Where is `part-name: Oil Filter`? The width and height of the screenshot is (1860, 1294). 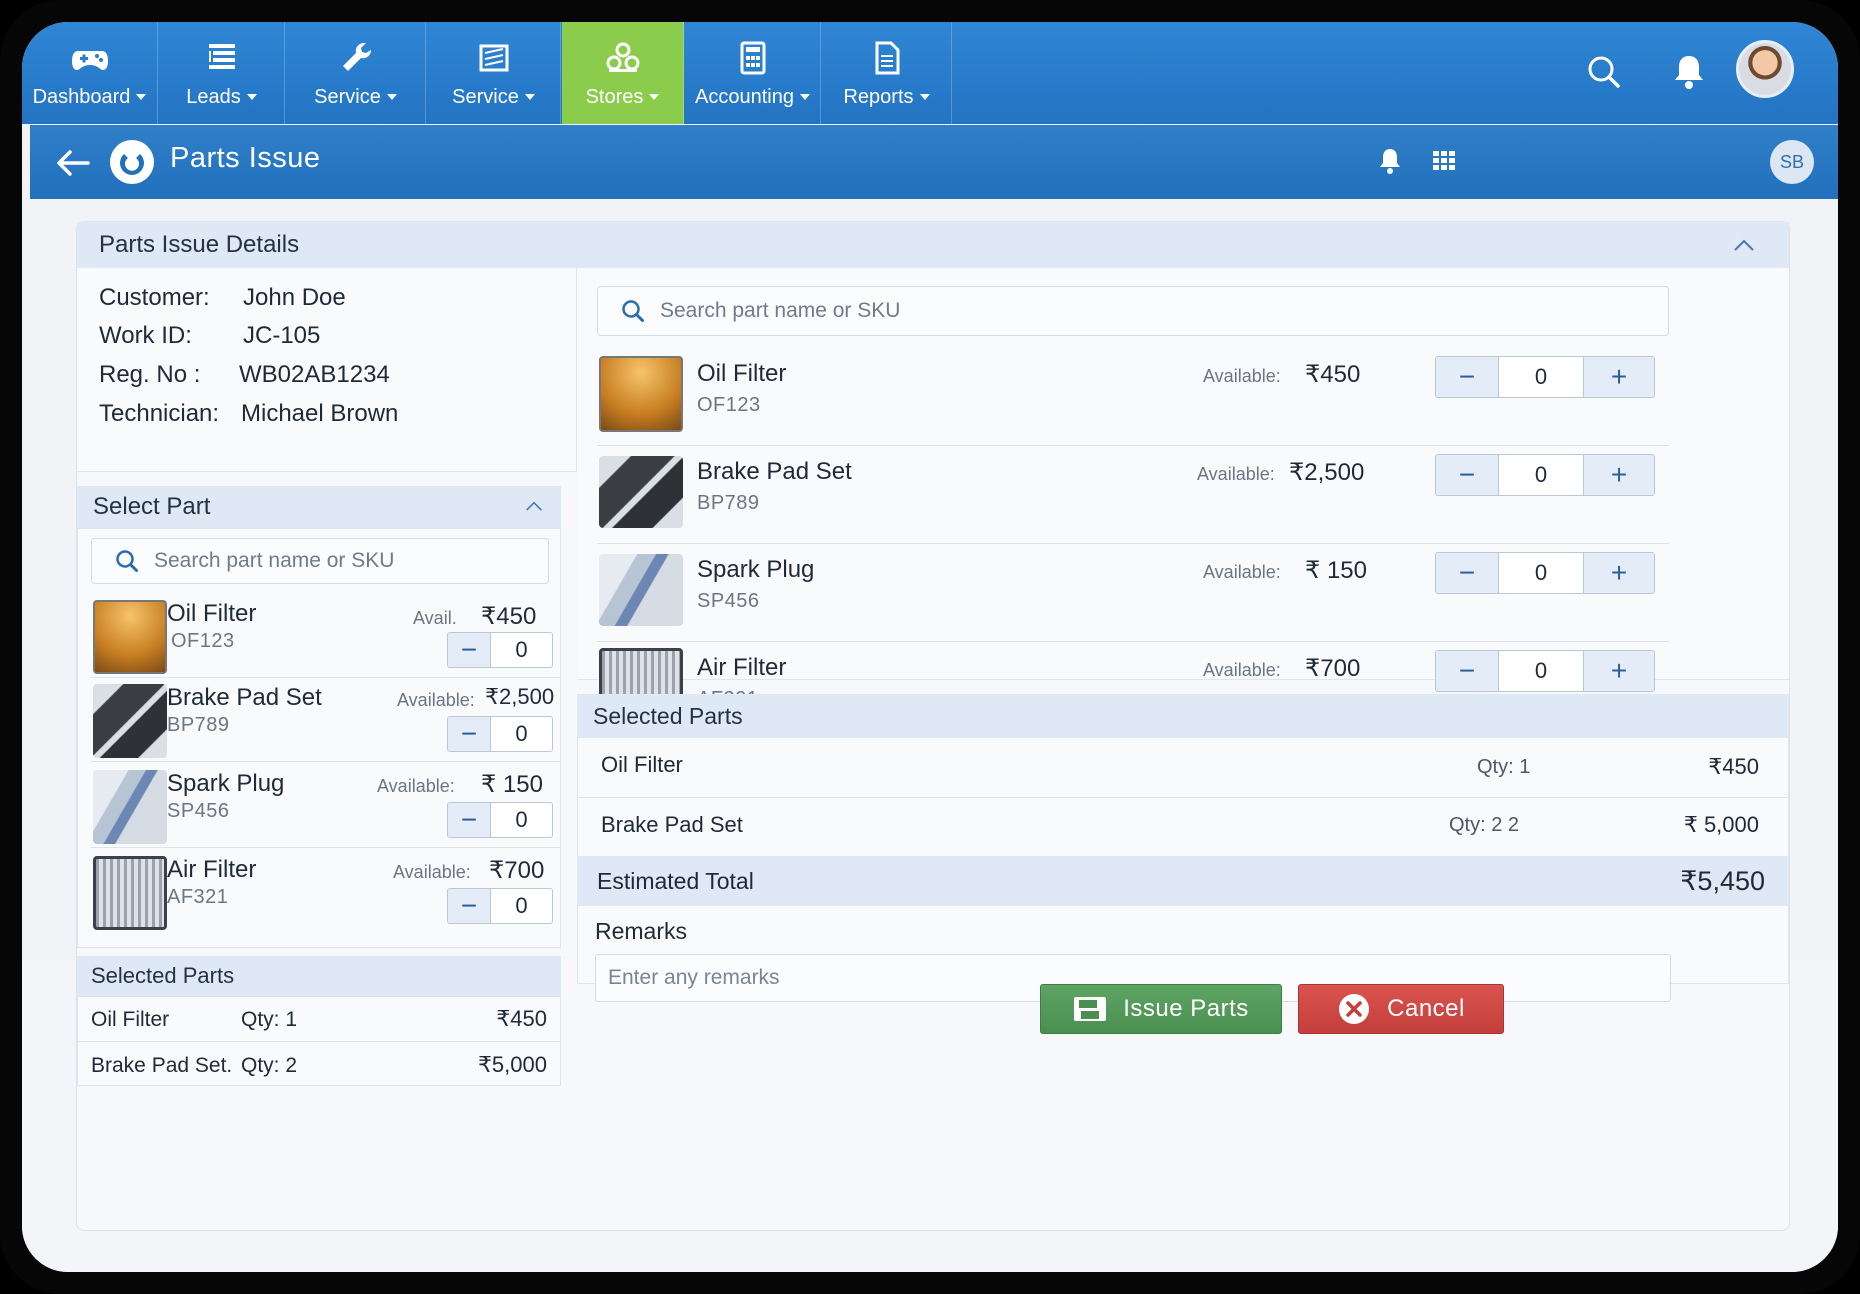 part-name: Oil Filter is located at coordinates (212, 613).